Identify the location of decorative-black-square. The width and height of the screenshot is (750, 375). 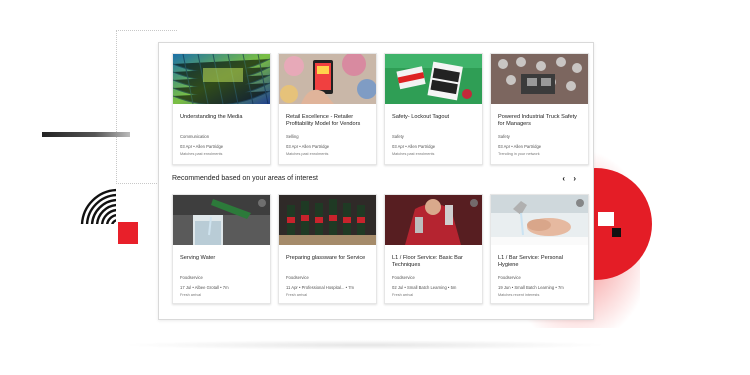
(616, 232).